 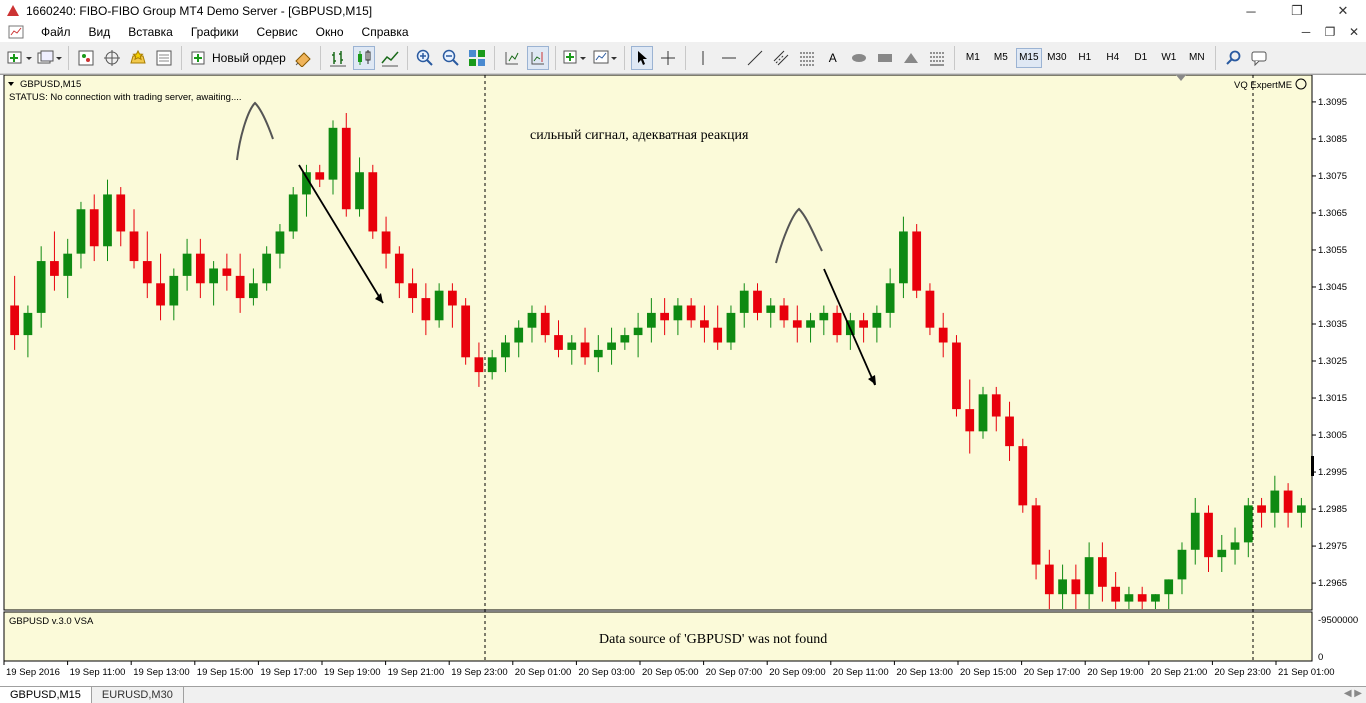 What do you see at coordinates (1251, 11) in the screenshot?
I see `minimize-button: ─` at bounding box center [1251, 11].